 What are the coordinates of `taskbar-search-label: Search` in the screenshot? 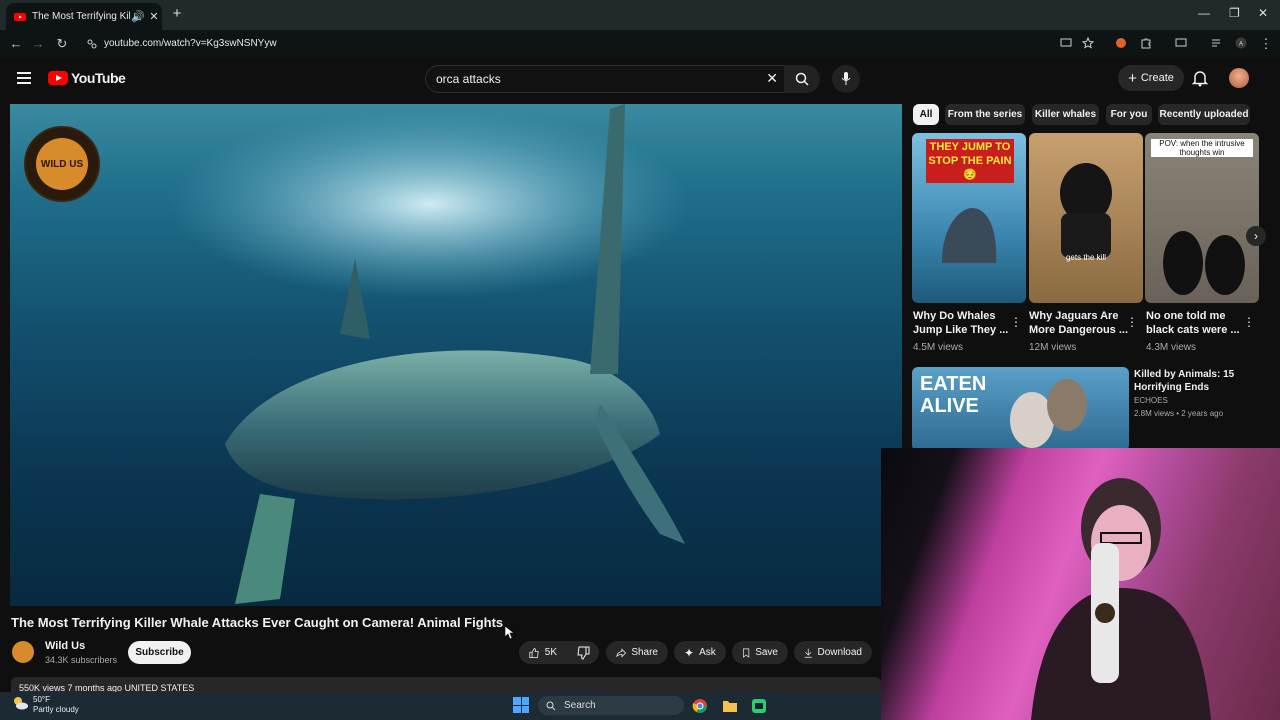 It's located at (580, 705).